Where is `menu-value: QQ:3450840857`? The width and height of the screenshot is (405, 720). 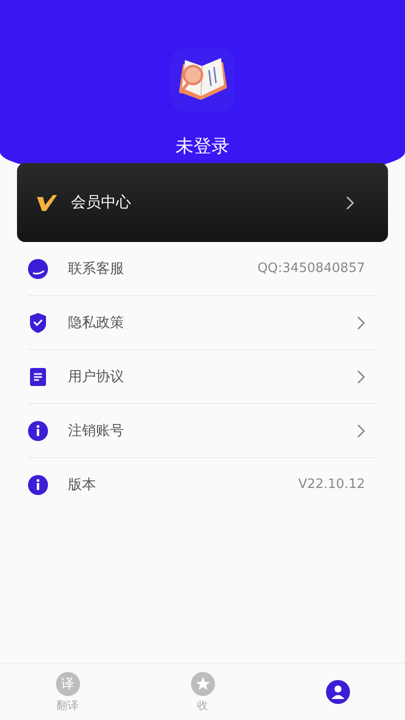 menu-value: QQ:3450840857 is located at coordinates (311, 268).